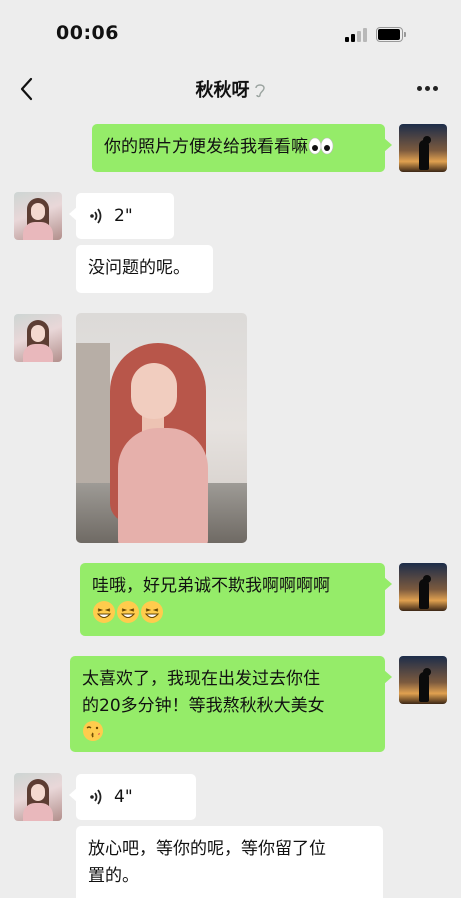 The height and width of the screenshot is (898, 461). I want to click on more-options-button, so click(428, 88).